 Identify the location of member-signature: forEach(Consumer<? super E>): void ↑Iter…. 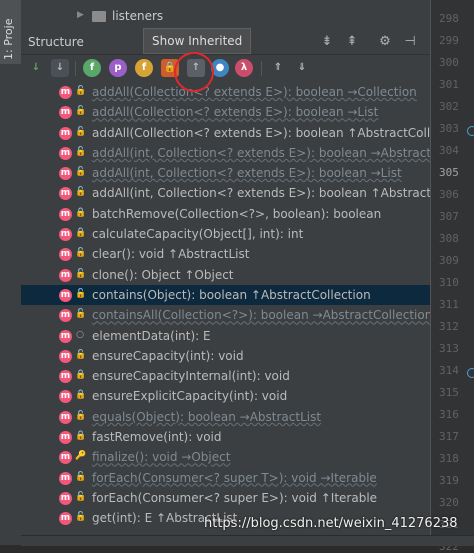
(235, 497).